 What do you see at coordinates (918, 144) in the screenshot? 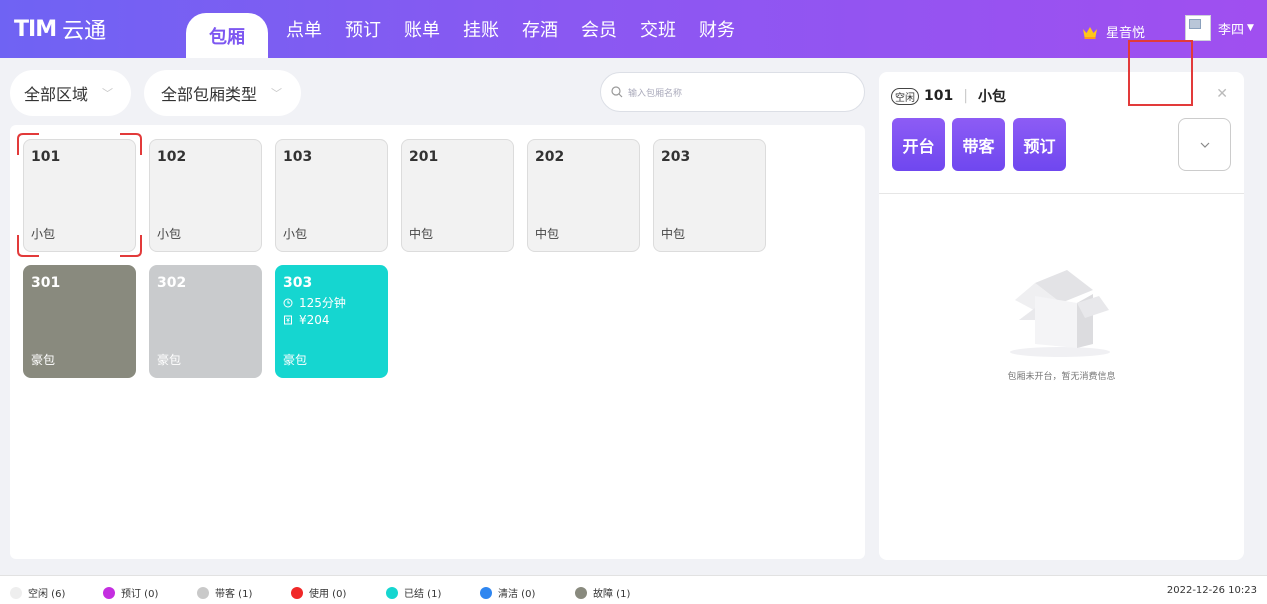
I see `open-table-button: 开台` at bounding box center [918, 144].